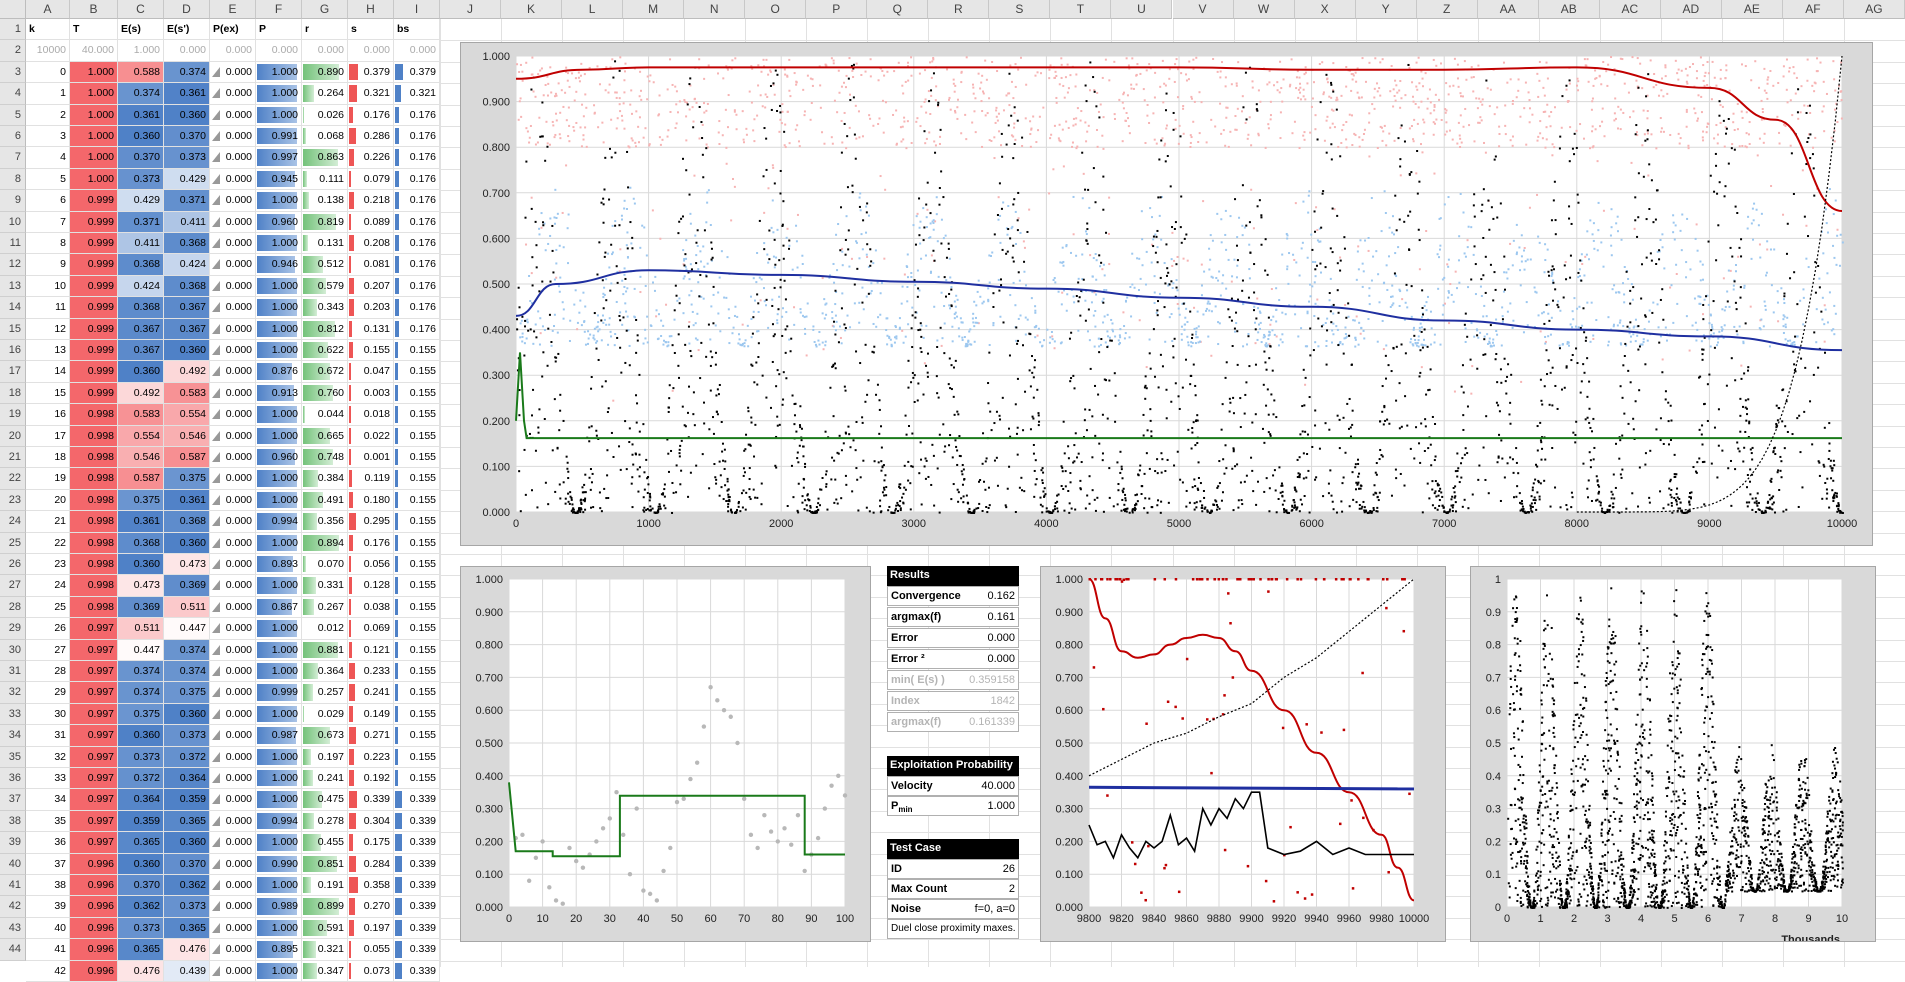  Describe the element at coordinates (531, 9) in the screenshot. I see `column-header-K: K` at that location.